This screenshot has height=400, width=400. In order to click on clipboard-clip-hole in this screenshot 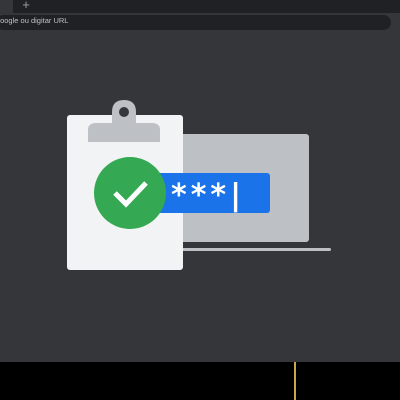, I will do `click(124, 112)`.